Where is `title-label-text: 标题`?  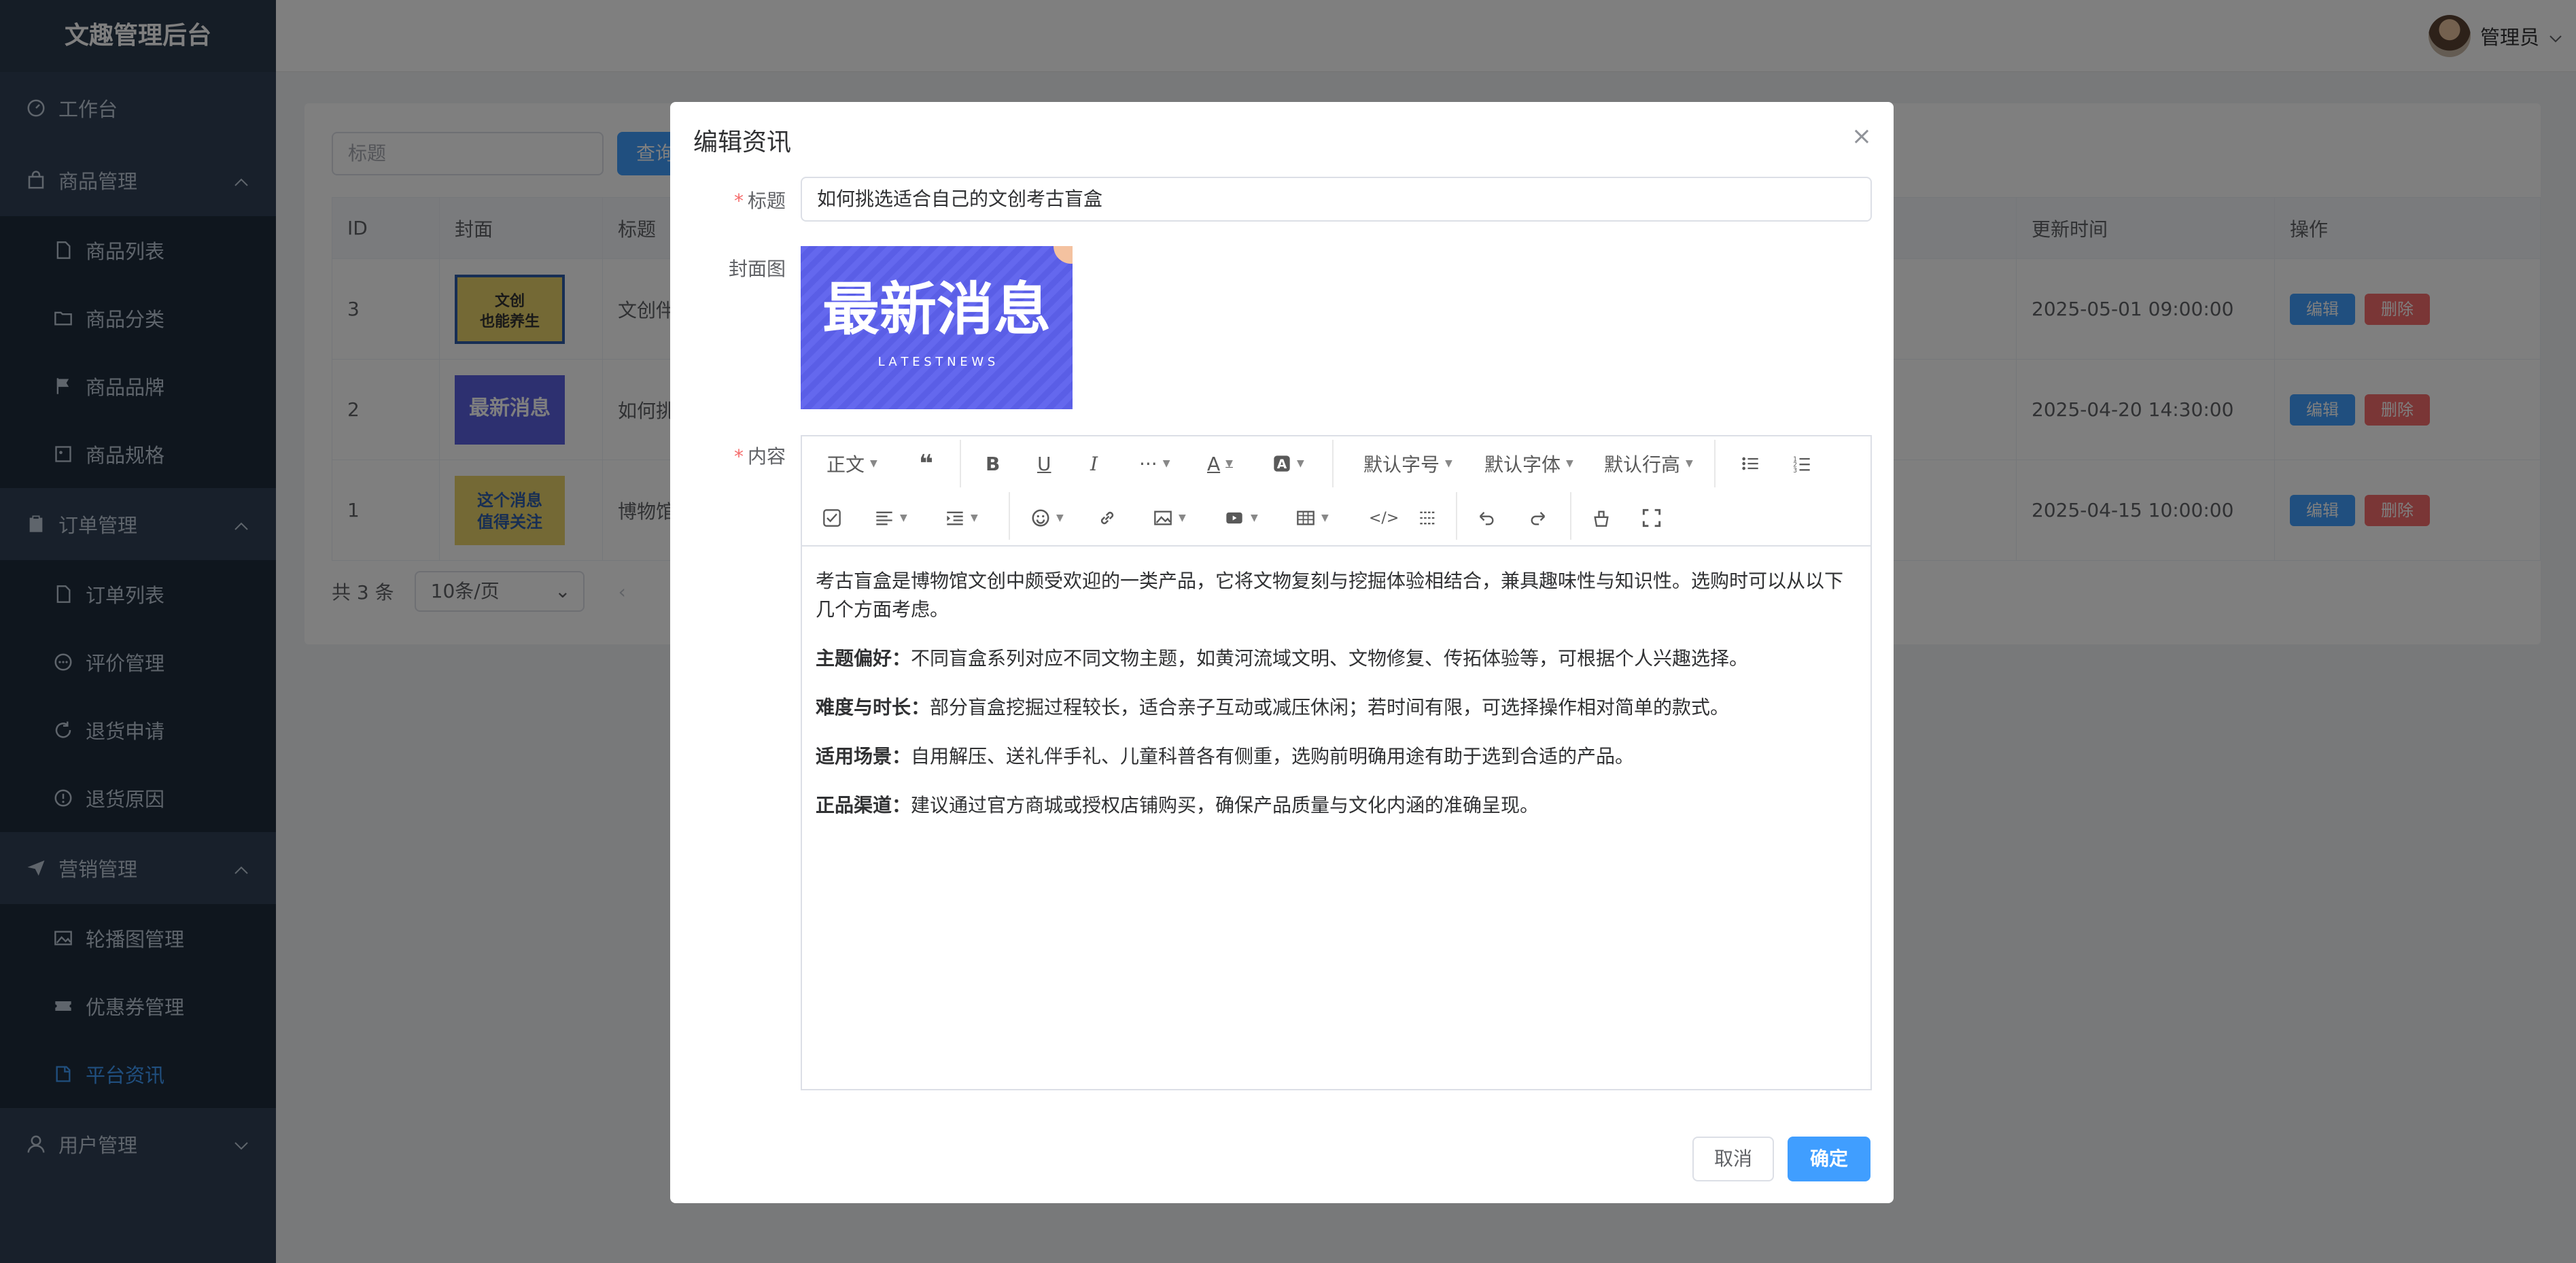
title-label-text: 标题 is located at coordinates (766, 201).